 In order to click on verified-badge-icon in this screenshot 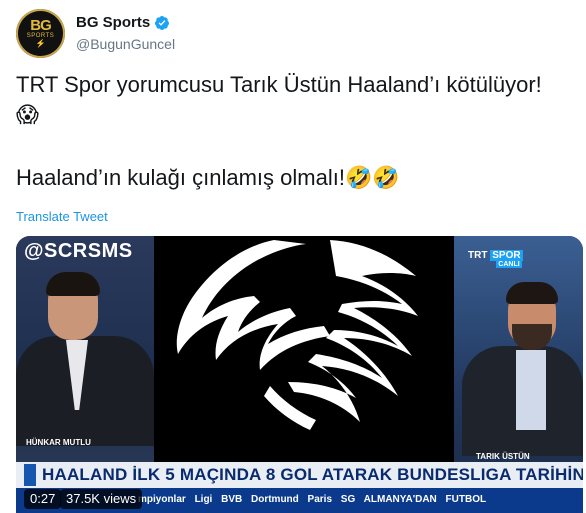, I will do `click(162, 22)`.